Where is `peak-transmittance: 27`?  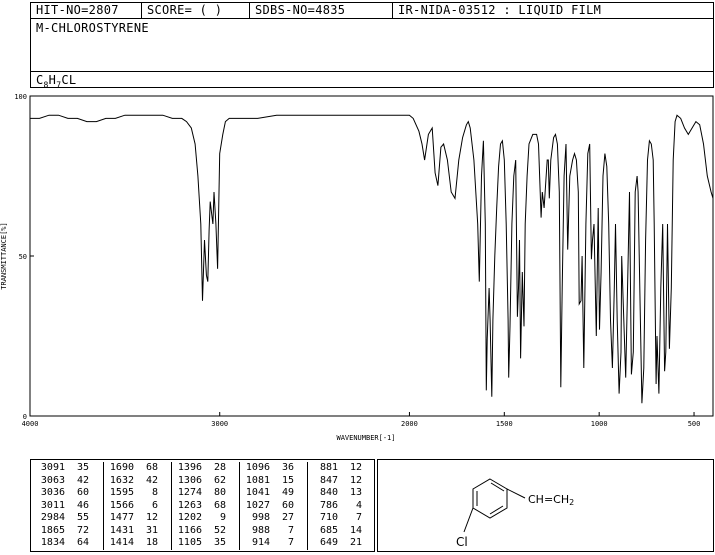
peak-transmittance: 27 is located at coordinates (287, 517).